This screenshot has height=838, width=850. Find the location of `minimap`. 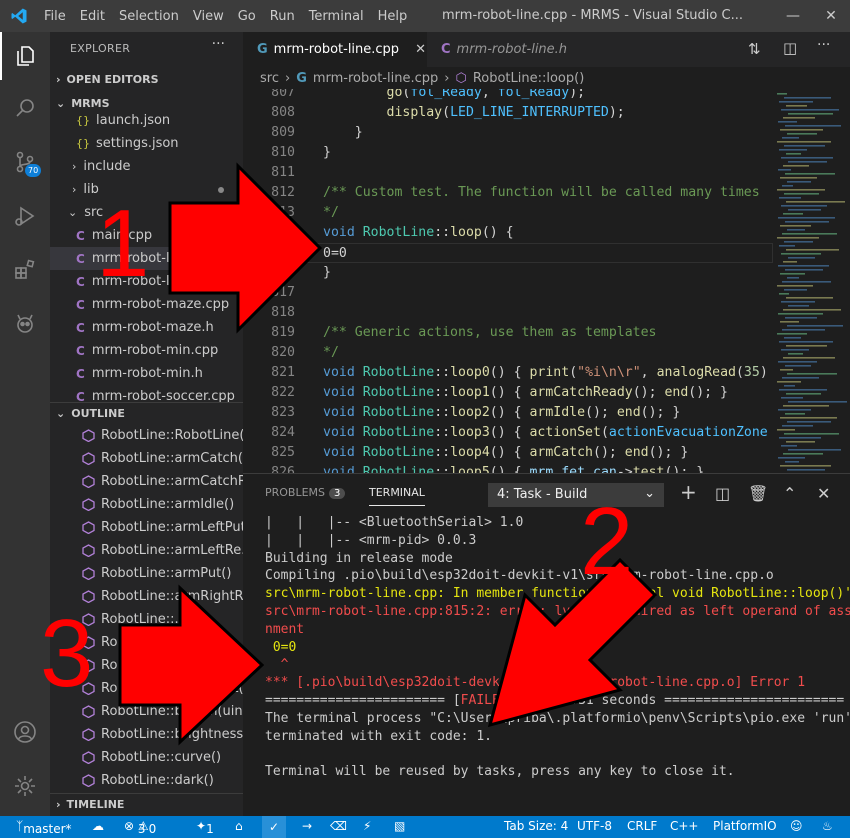

minimap is located at coordinates (811, 281).